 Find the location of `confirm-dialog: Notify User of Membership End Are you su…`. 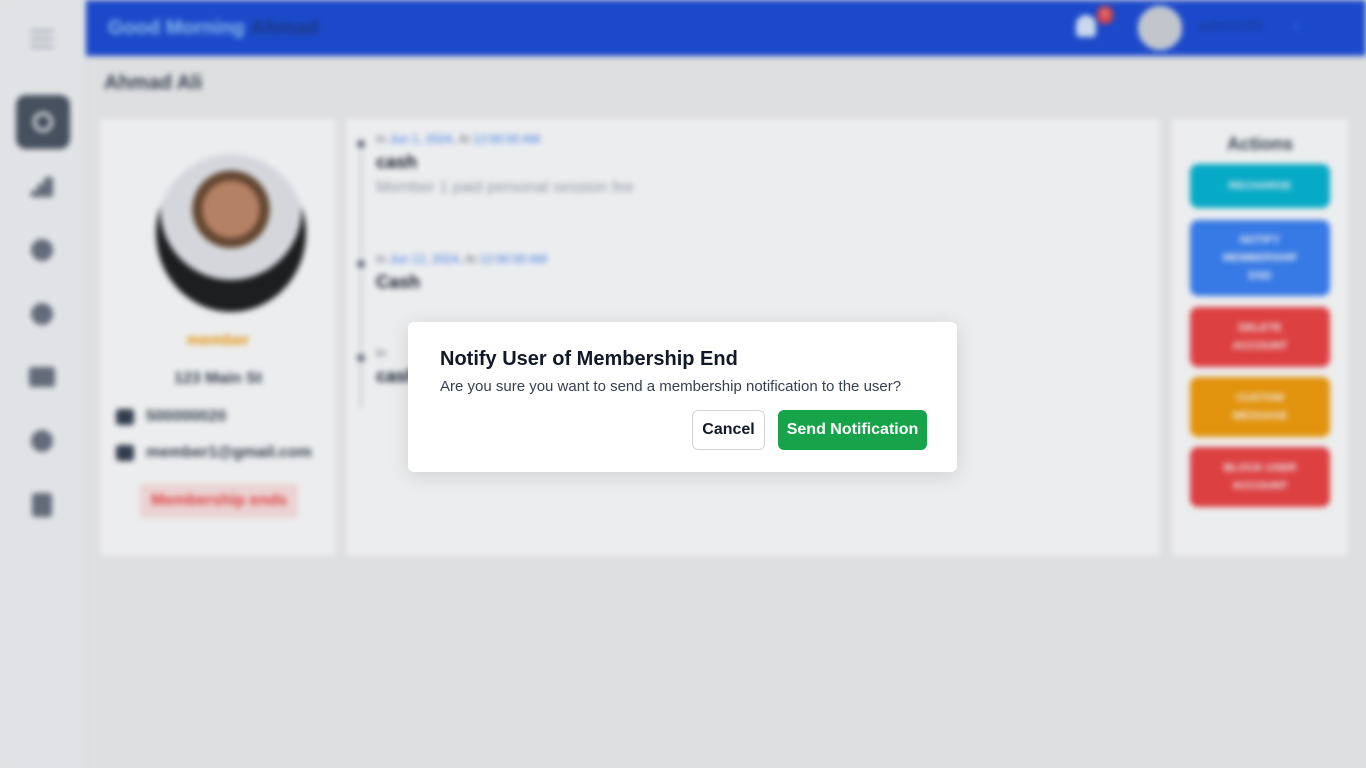

confirm-dialog: Notify User of Membership End Are you su… is located at coordinates (682, 397).